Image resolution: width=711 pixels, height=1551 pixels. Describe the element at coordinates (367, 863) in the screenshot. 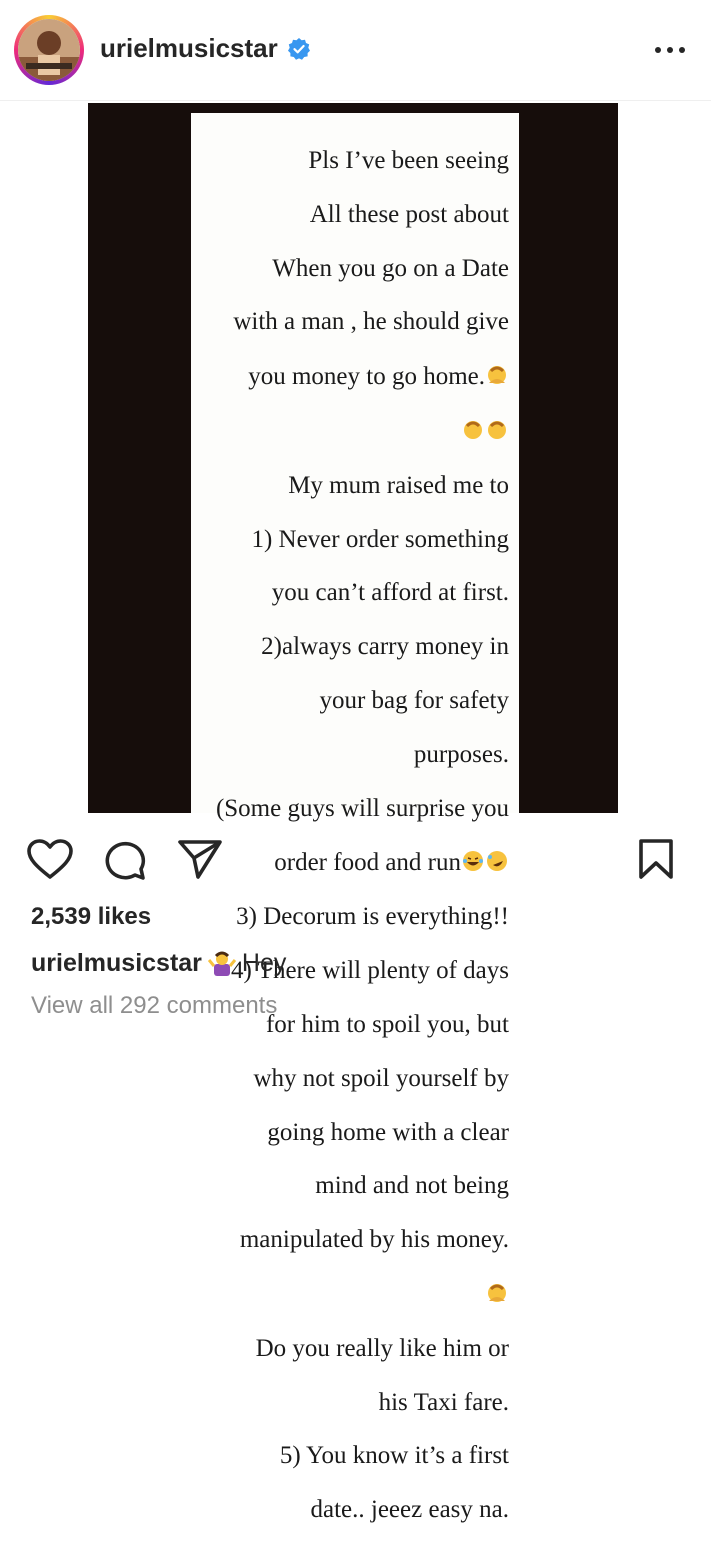

I see `note-line: order food and run` at that location.